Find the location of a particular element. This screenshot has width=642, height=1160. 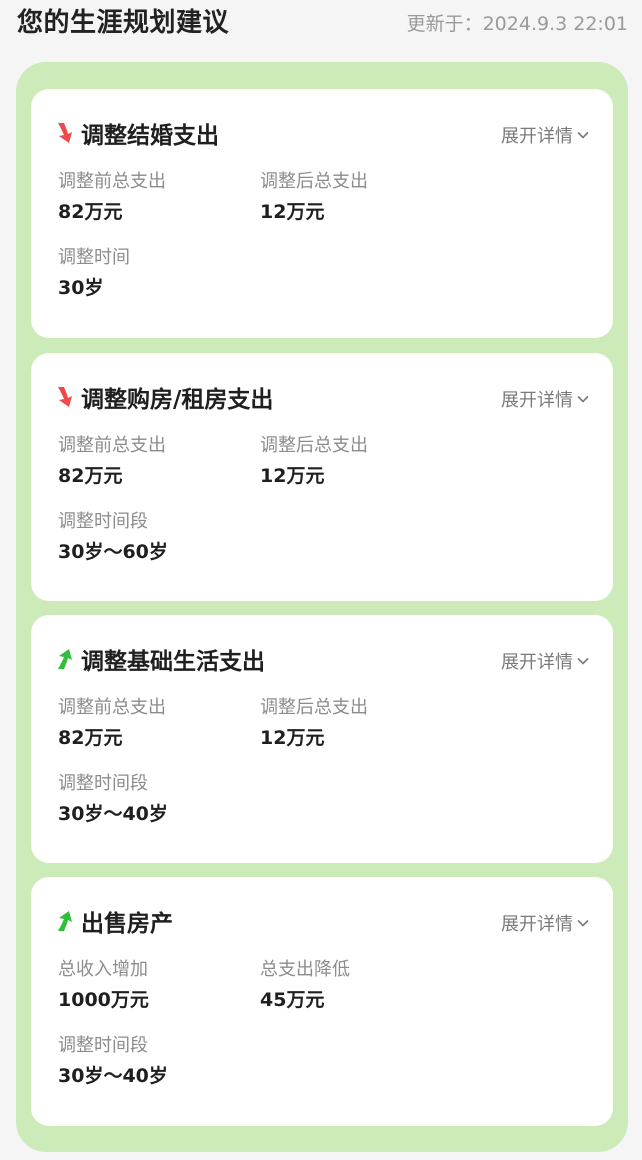

card-header: 调整购房/租房支出 is located at coordinates (164, 397).